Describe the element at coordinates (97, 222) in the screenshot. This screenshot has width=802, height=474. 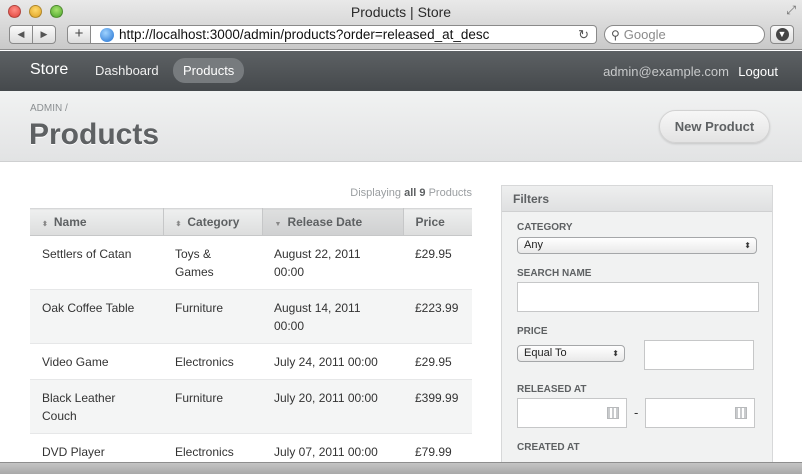
I see `column-header-name: ⬍ Name` at that location.